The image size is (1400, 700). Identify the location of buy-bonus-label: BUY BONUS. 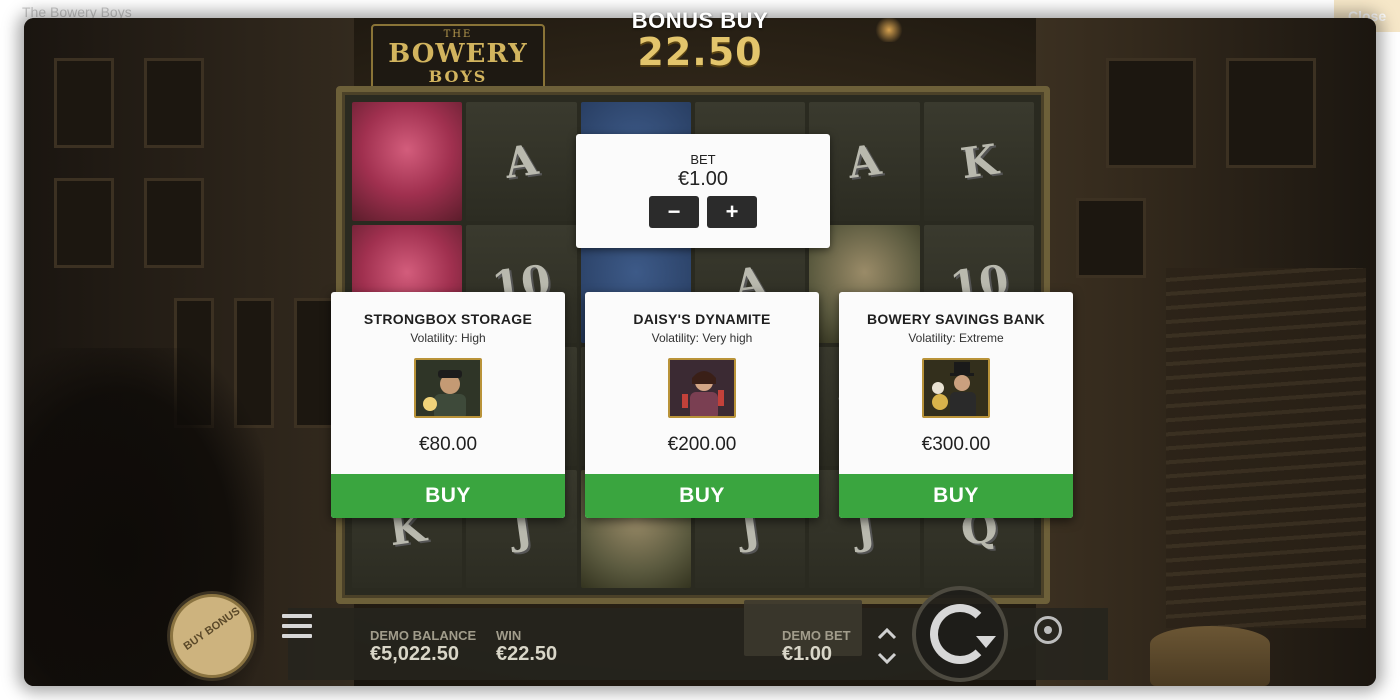
(212, 629).